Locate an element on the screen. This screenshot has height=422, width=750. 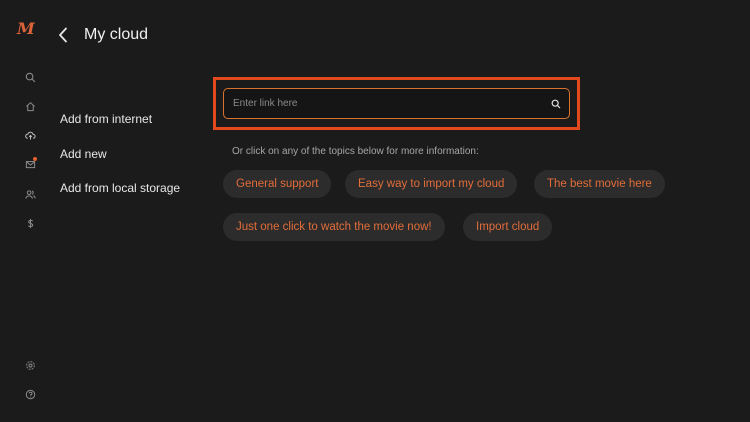
menu-item-add-from-local-storage: Add from local storage is located at coordinates (120, 188).